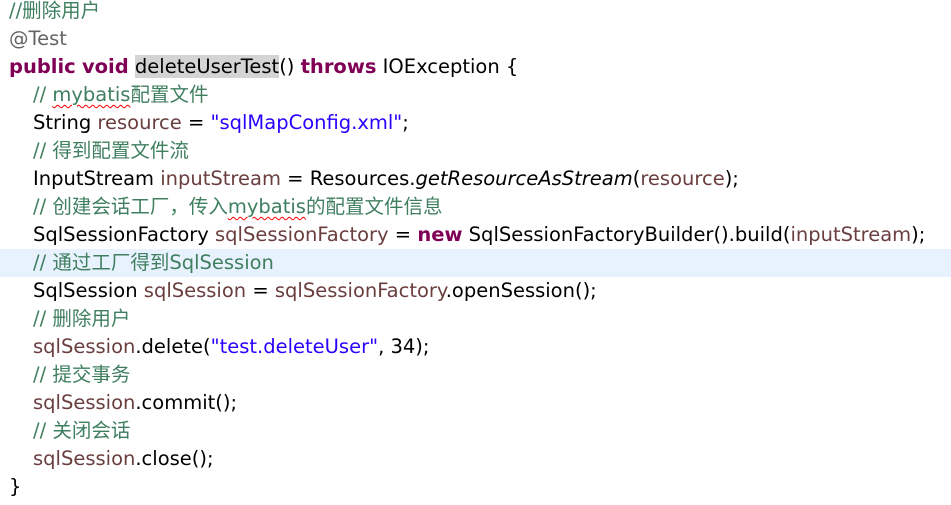  Describe the element at coordinates (153, 262) in the screenshot. I see `comment-text: // 通过工厂得到SqlSession` at that location.